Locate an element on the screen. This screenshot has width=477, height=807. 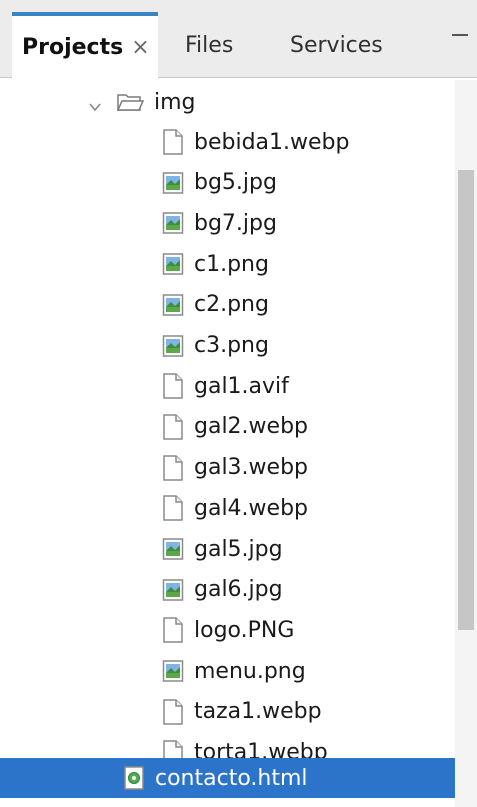
tree-item-label: logo.PNG is located at coordinates (244, 630).